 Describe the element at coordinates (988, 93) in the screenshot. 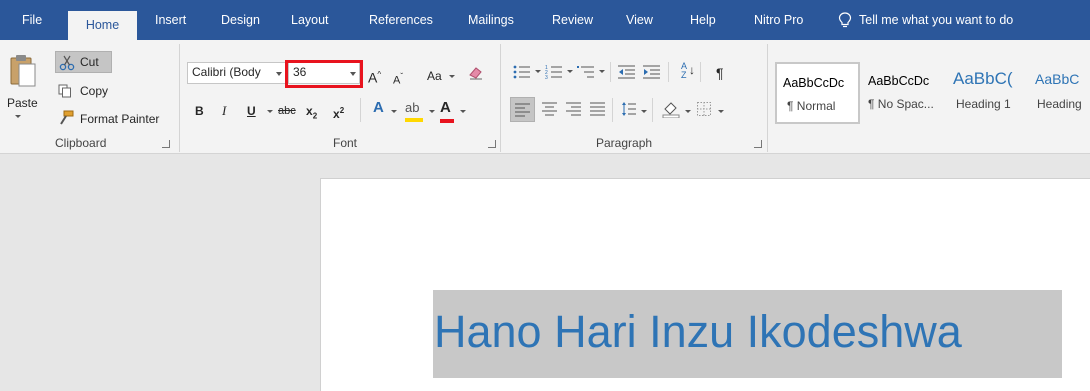

I see `style-heading-1: AaBbC( Heading 1` at that location.